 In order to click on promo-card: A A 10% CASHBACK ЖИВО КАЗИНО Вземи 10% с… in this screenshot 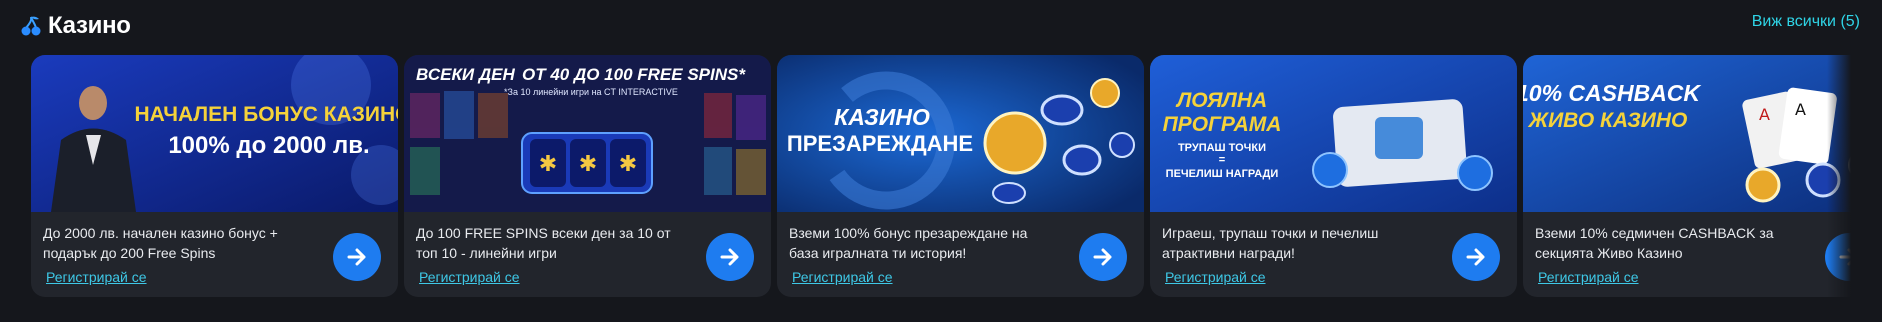, I will do `click(1687, 176)`.